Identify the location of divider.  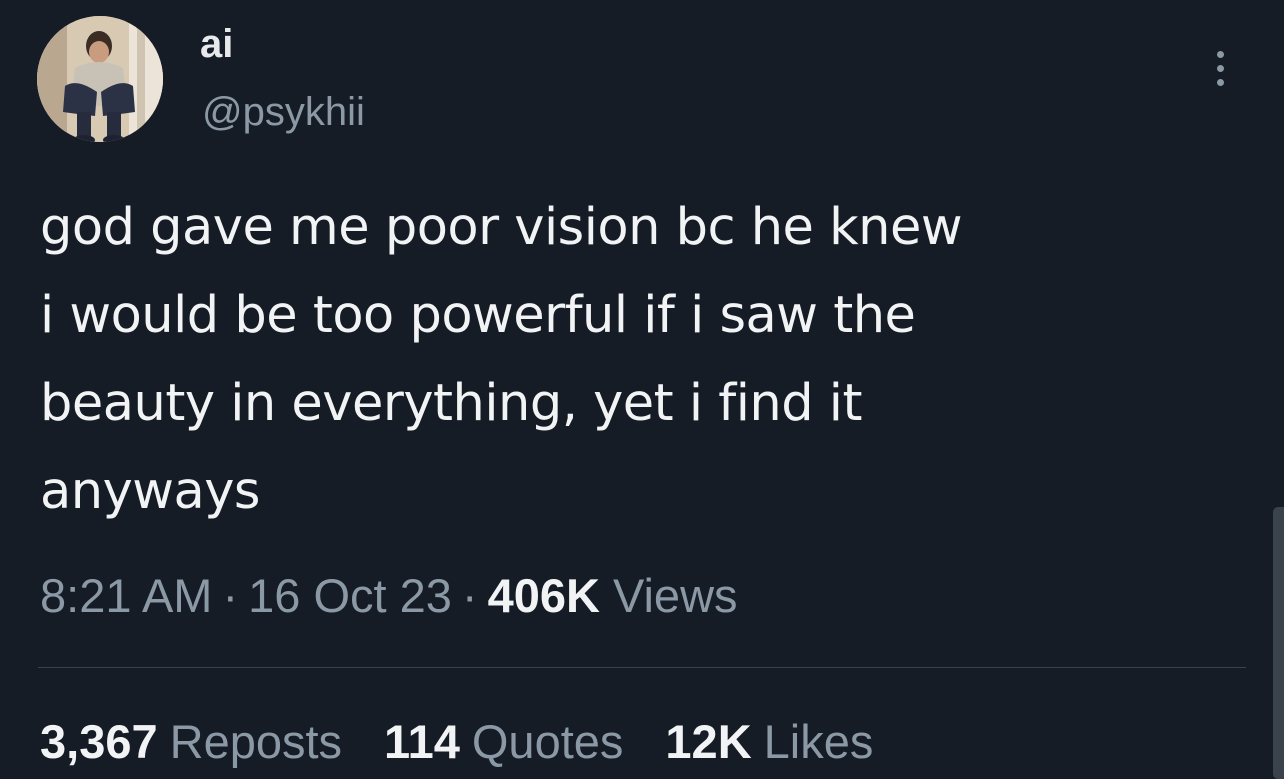
(642, 667).